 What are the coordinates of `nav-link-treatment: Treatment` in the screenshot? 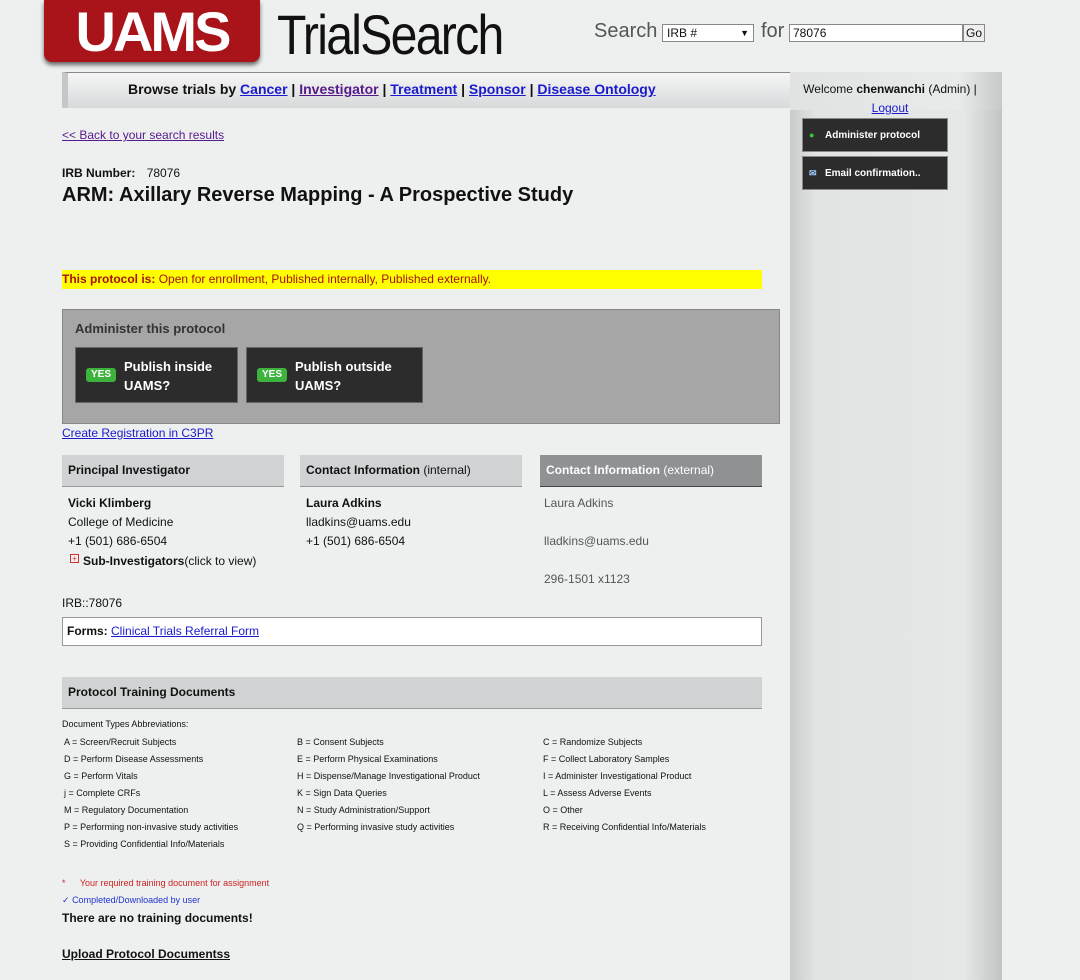 It's located at (423, 89).